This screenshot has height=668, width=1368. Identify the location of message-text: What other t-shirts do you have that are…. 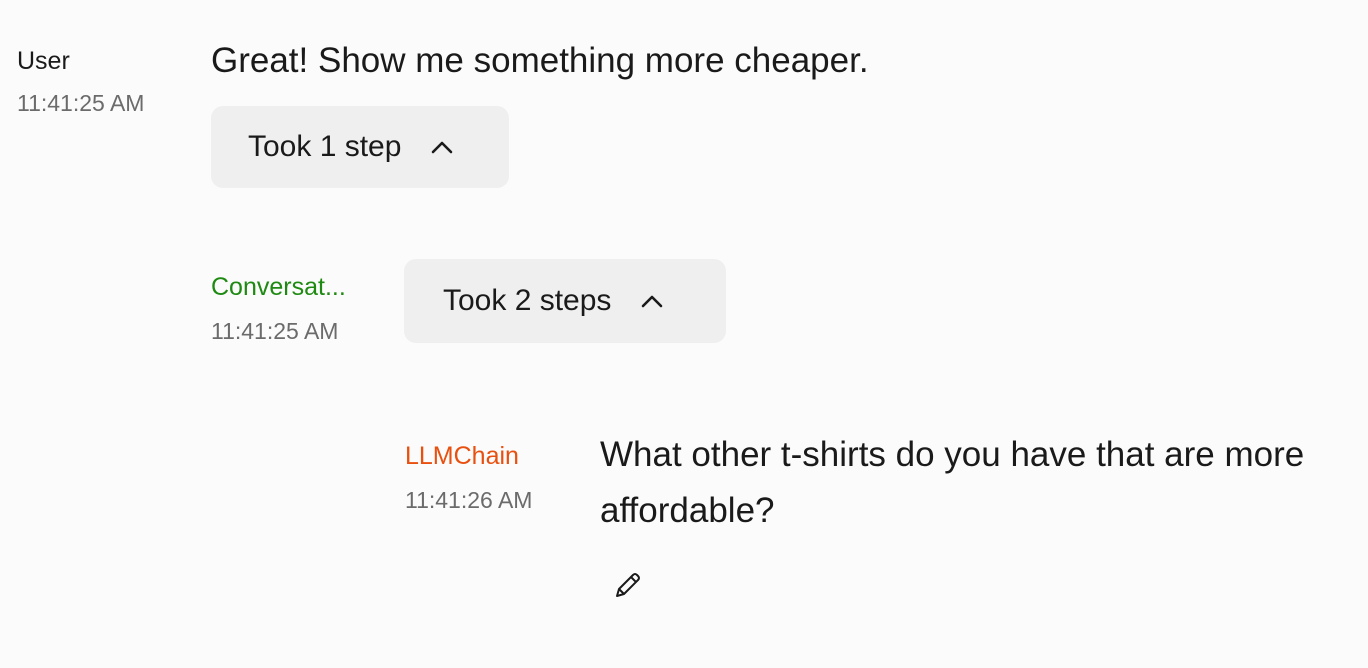
(952, 482).